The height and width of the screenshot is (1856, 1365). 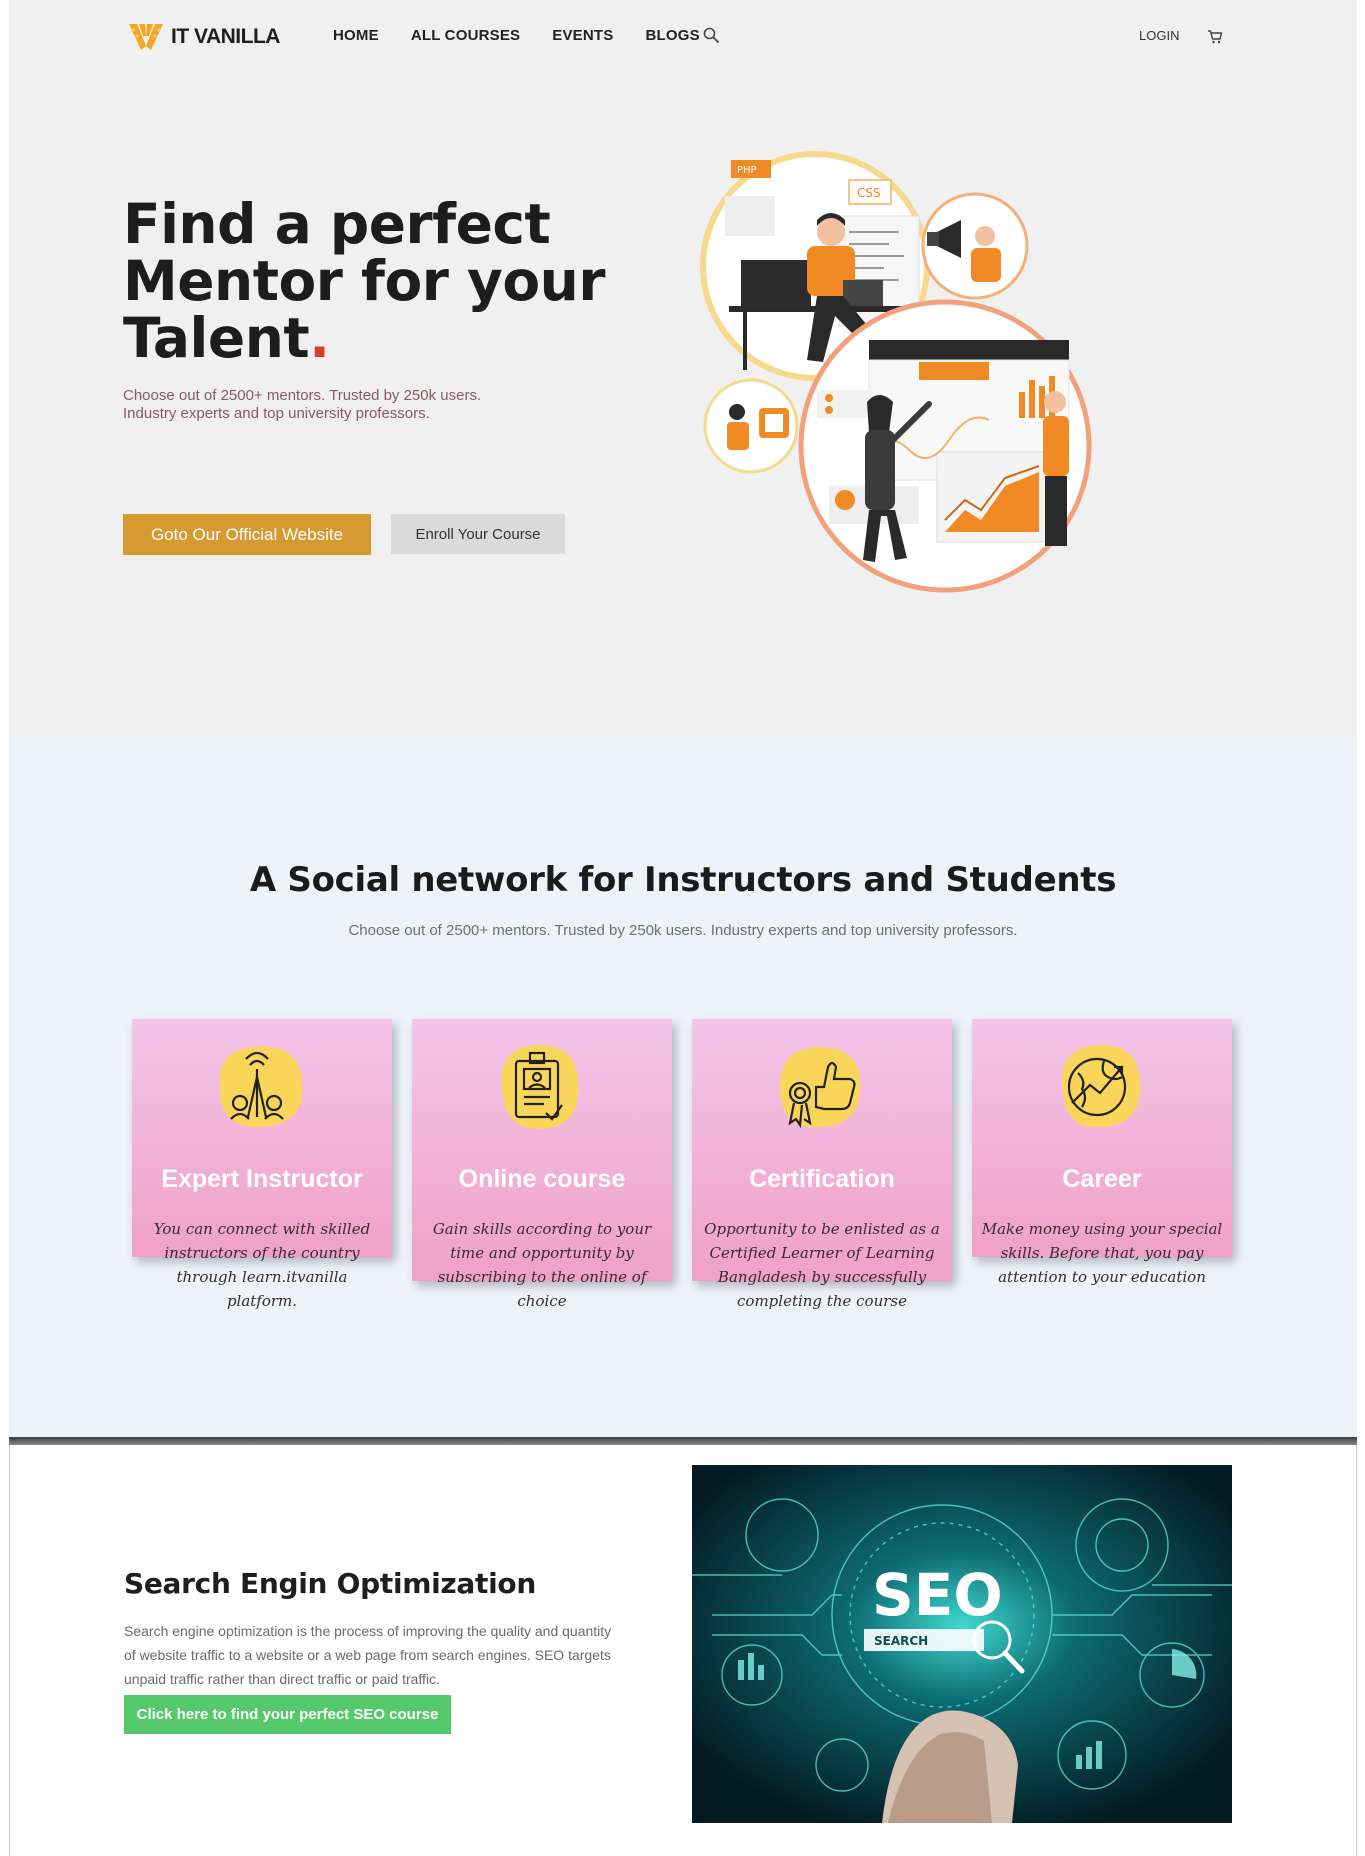 What do you see at coordinates (683, 1441) in the screenshot?
I see `section-divider` at bounding box center [683, 1441].